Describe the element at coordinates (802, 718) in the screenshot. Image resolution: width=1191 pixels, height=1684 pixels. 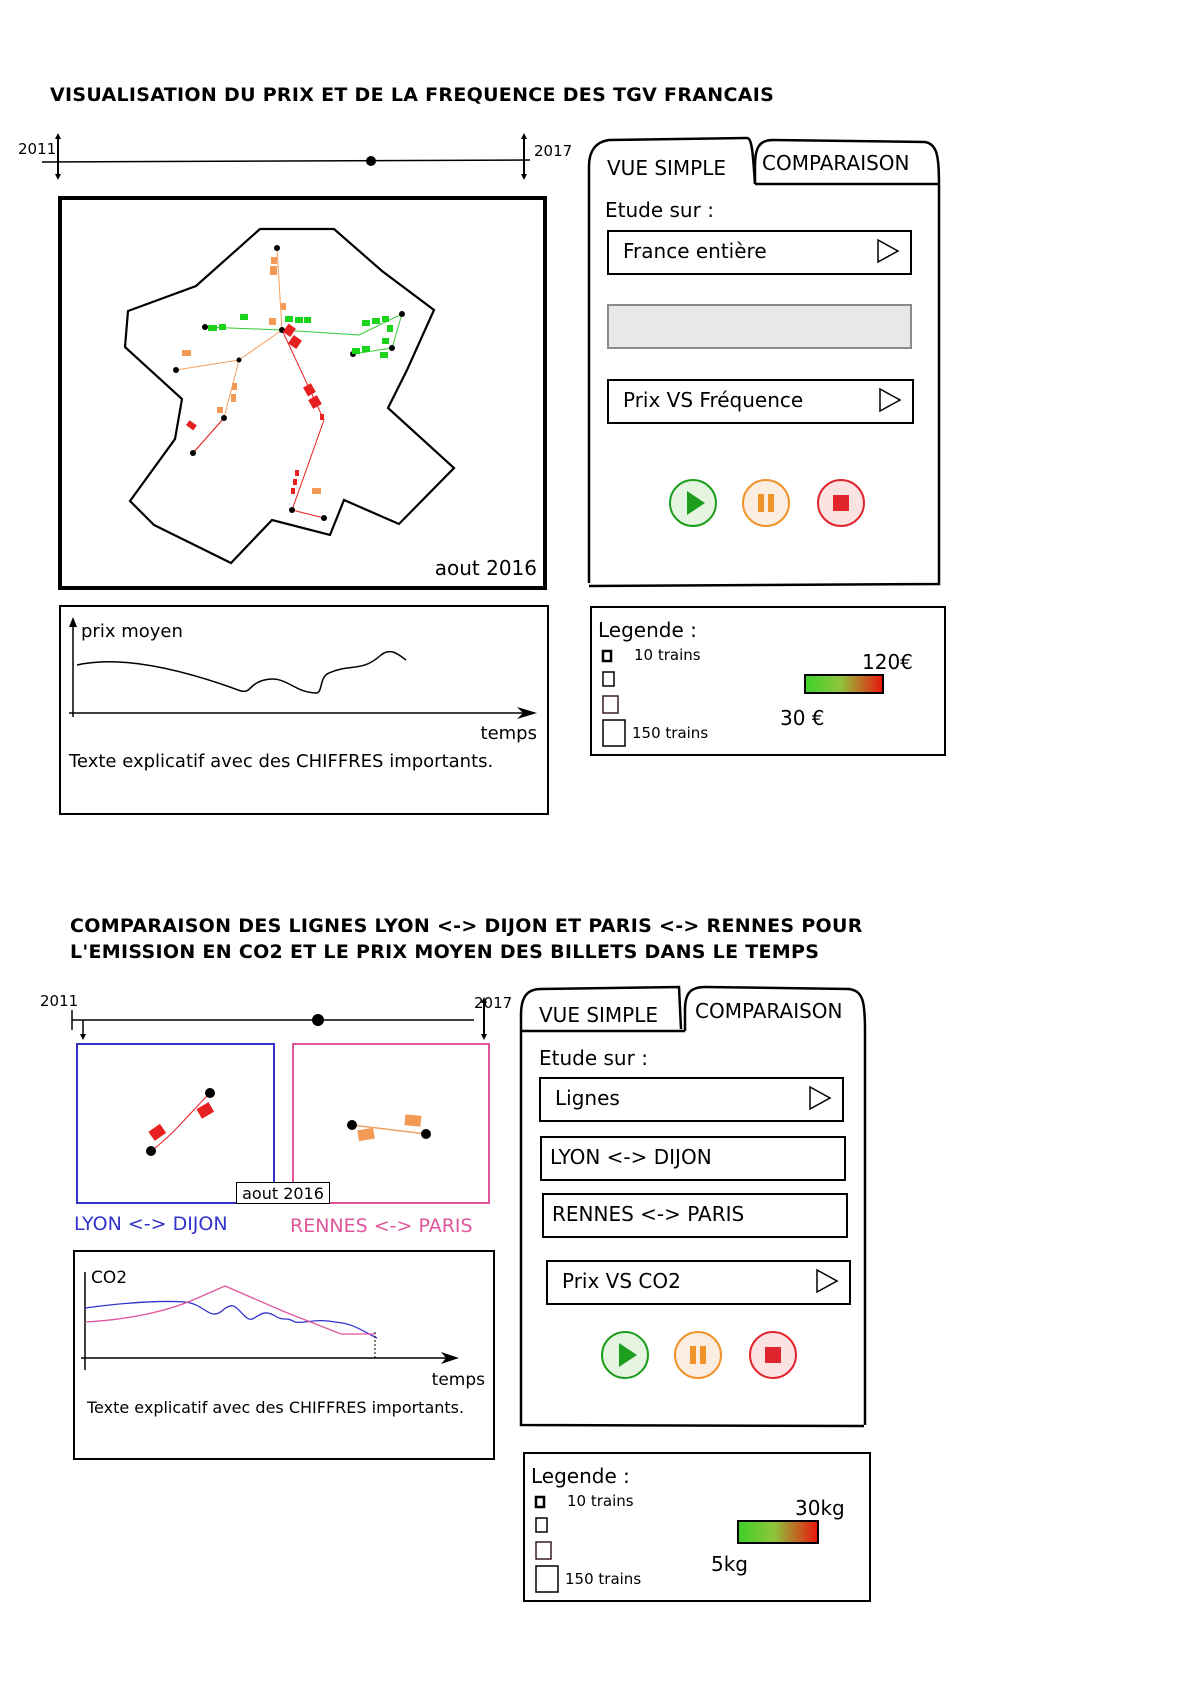
I see `legend-min-value: 30 €` at that location.